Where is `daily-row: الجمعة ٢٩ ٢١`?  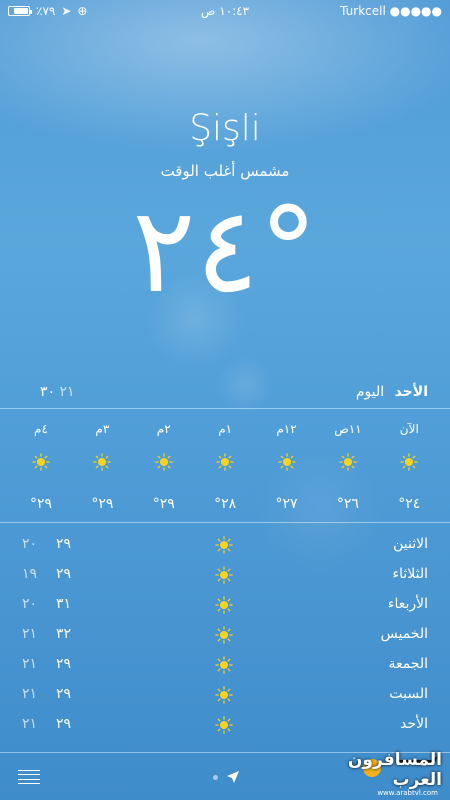 daily-row: الجمعة ٢٩ ٢١ is located at coordinates (225, 667).